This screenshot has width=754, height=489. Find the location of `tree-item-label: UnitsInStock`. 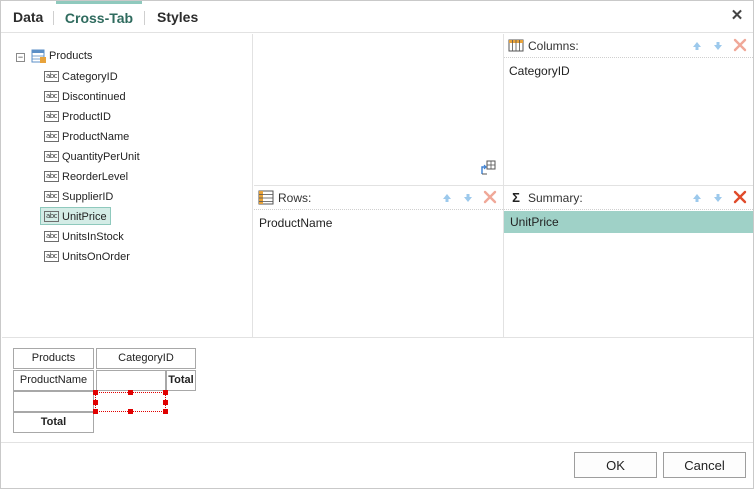

tree-item-label: UnitsInStock is located at coordinates (93, 237).